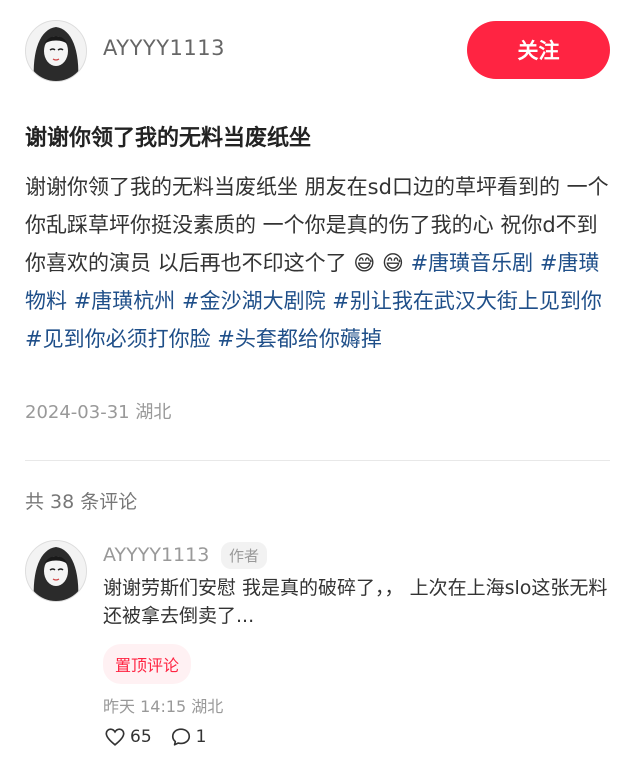 The image size is (622, 764). What do you see at coordinates (180, 737) in the screenshot?
I see `comment-bubble-icon` at bounding box center [180, 737].